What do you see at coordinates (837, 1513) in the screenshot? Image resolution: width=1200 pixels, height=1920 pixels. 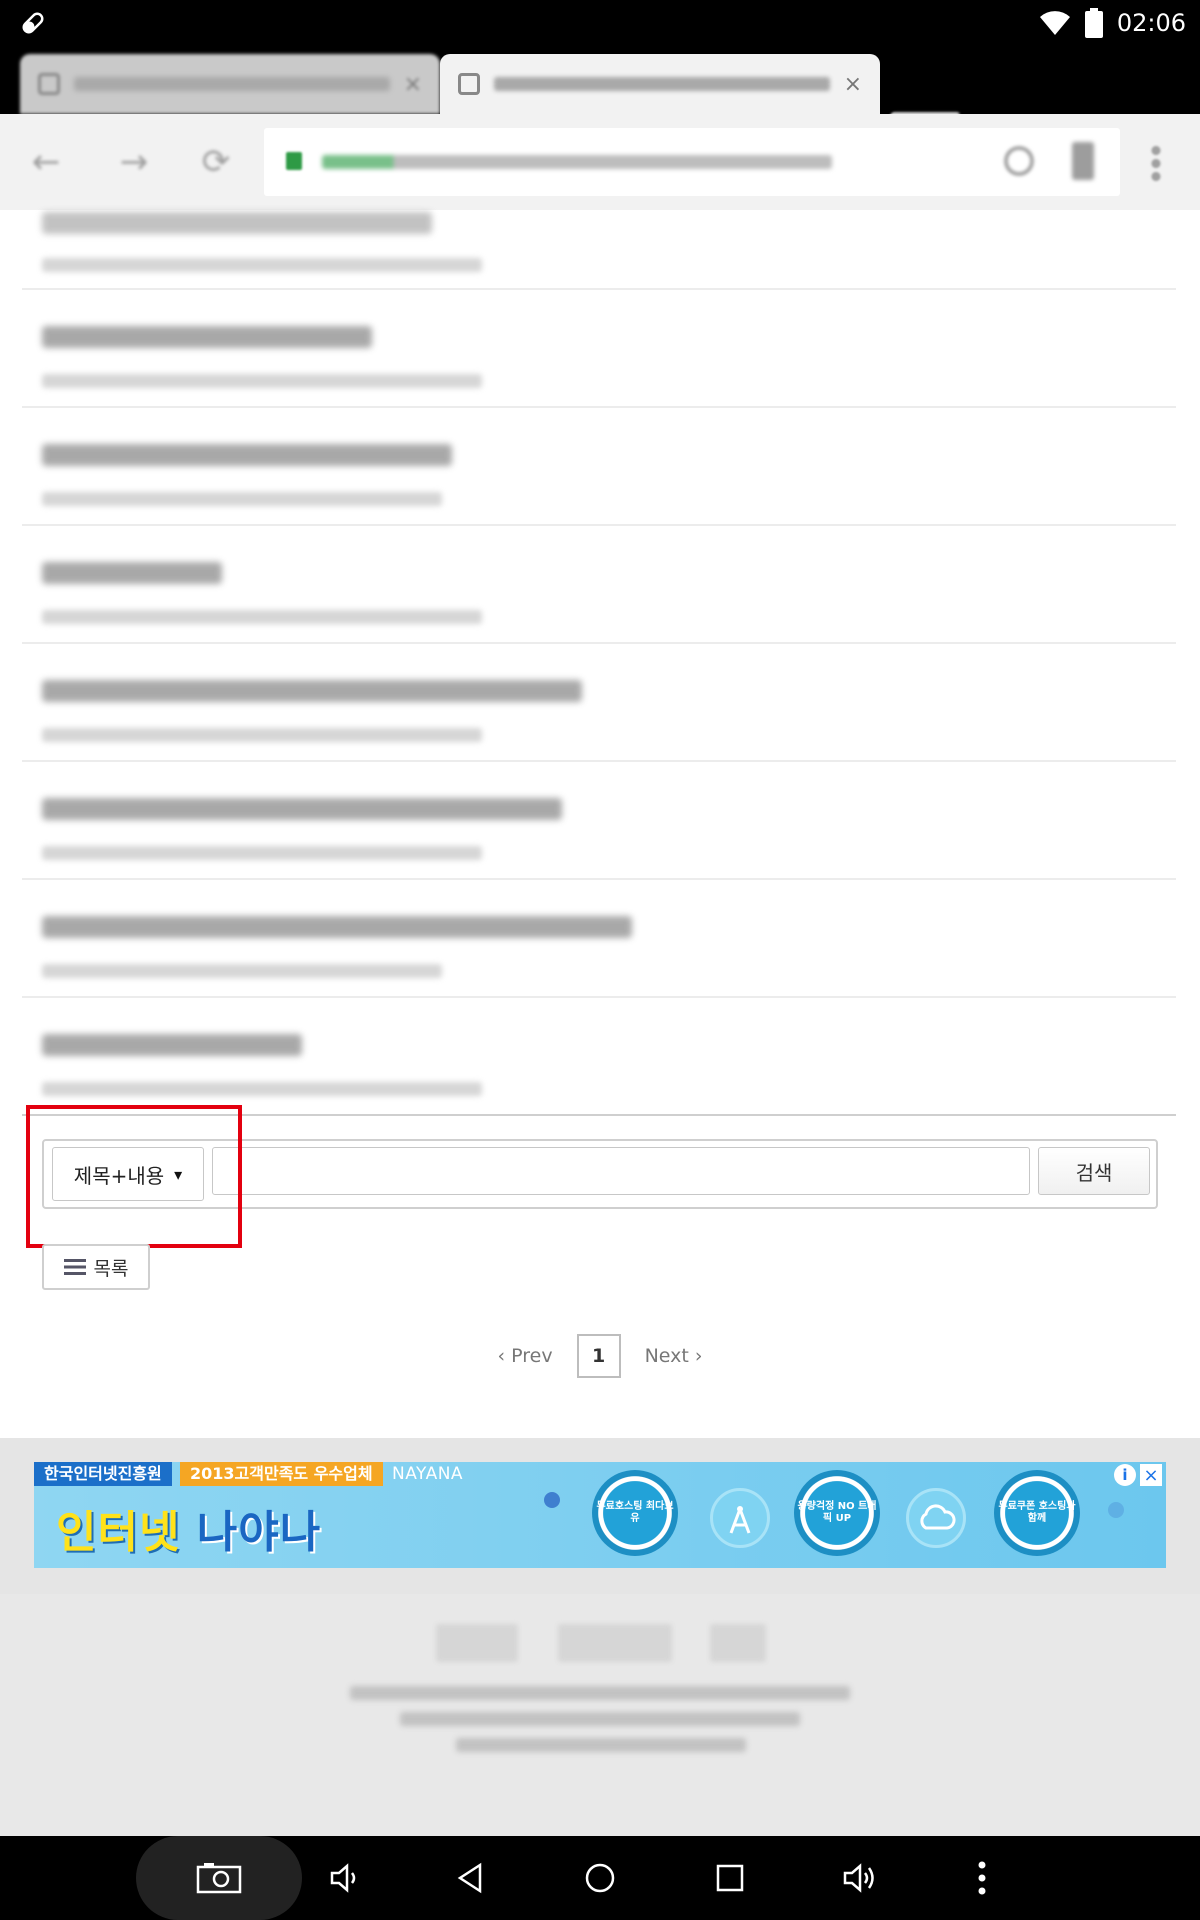 I see `ad-feature-circle: 용량걱정 NO 트래픽 UP` at bounding box center [837, 1513].